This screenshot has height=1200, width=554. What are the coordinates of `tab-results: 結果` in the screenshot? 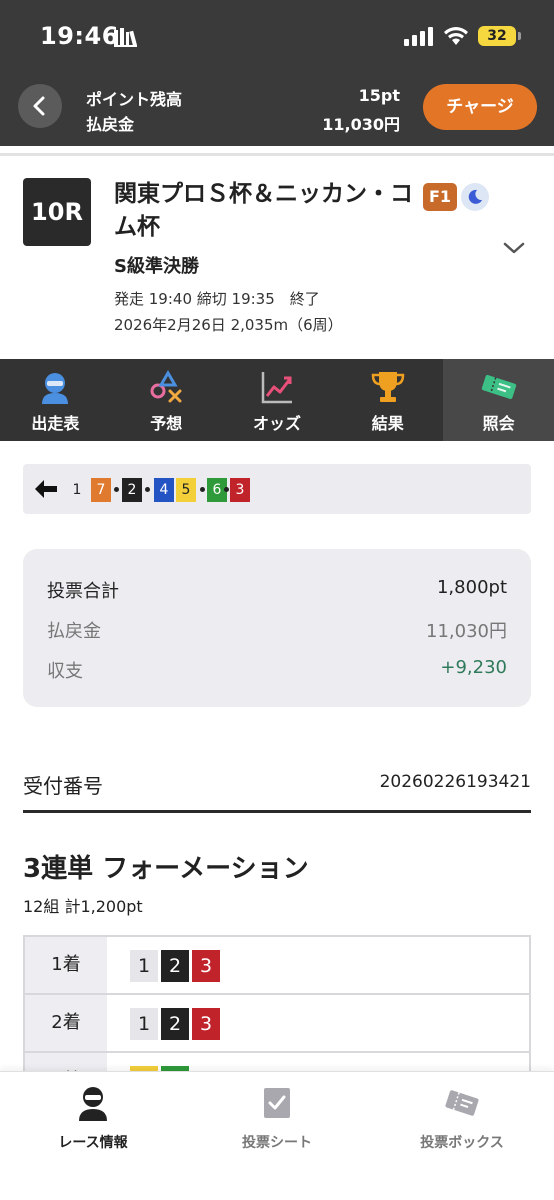 It's located at (387, 400).